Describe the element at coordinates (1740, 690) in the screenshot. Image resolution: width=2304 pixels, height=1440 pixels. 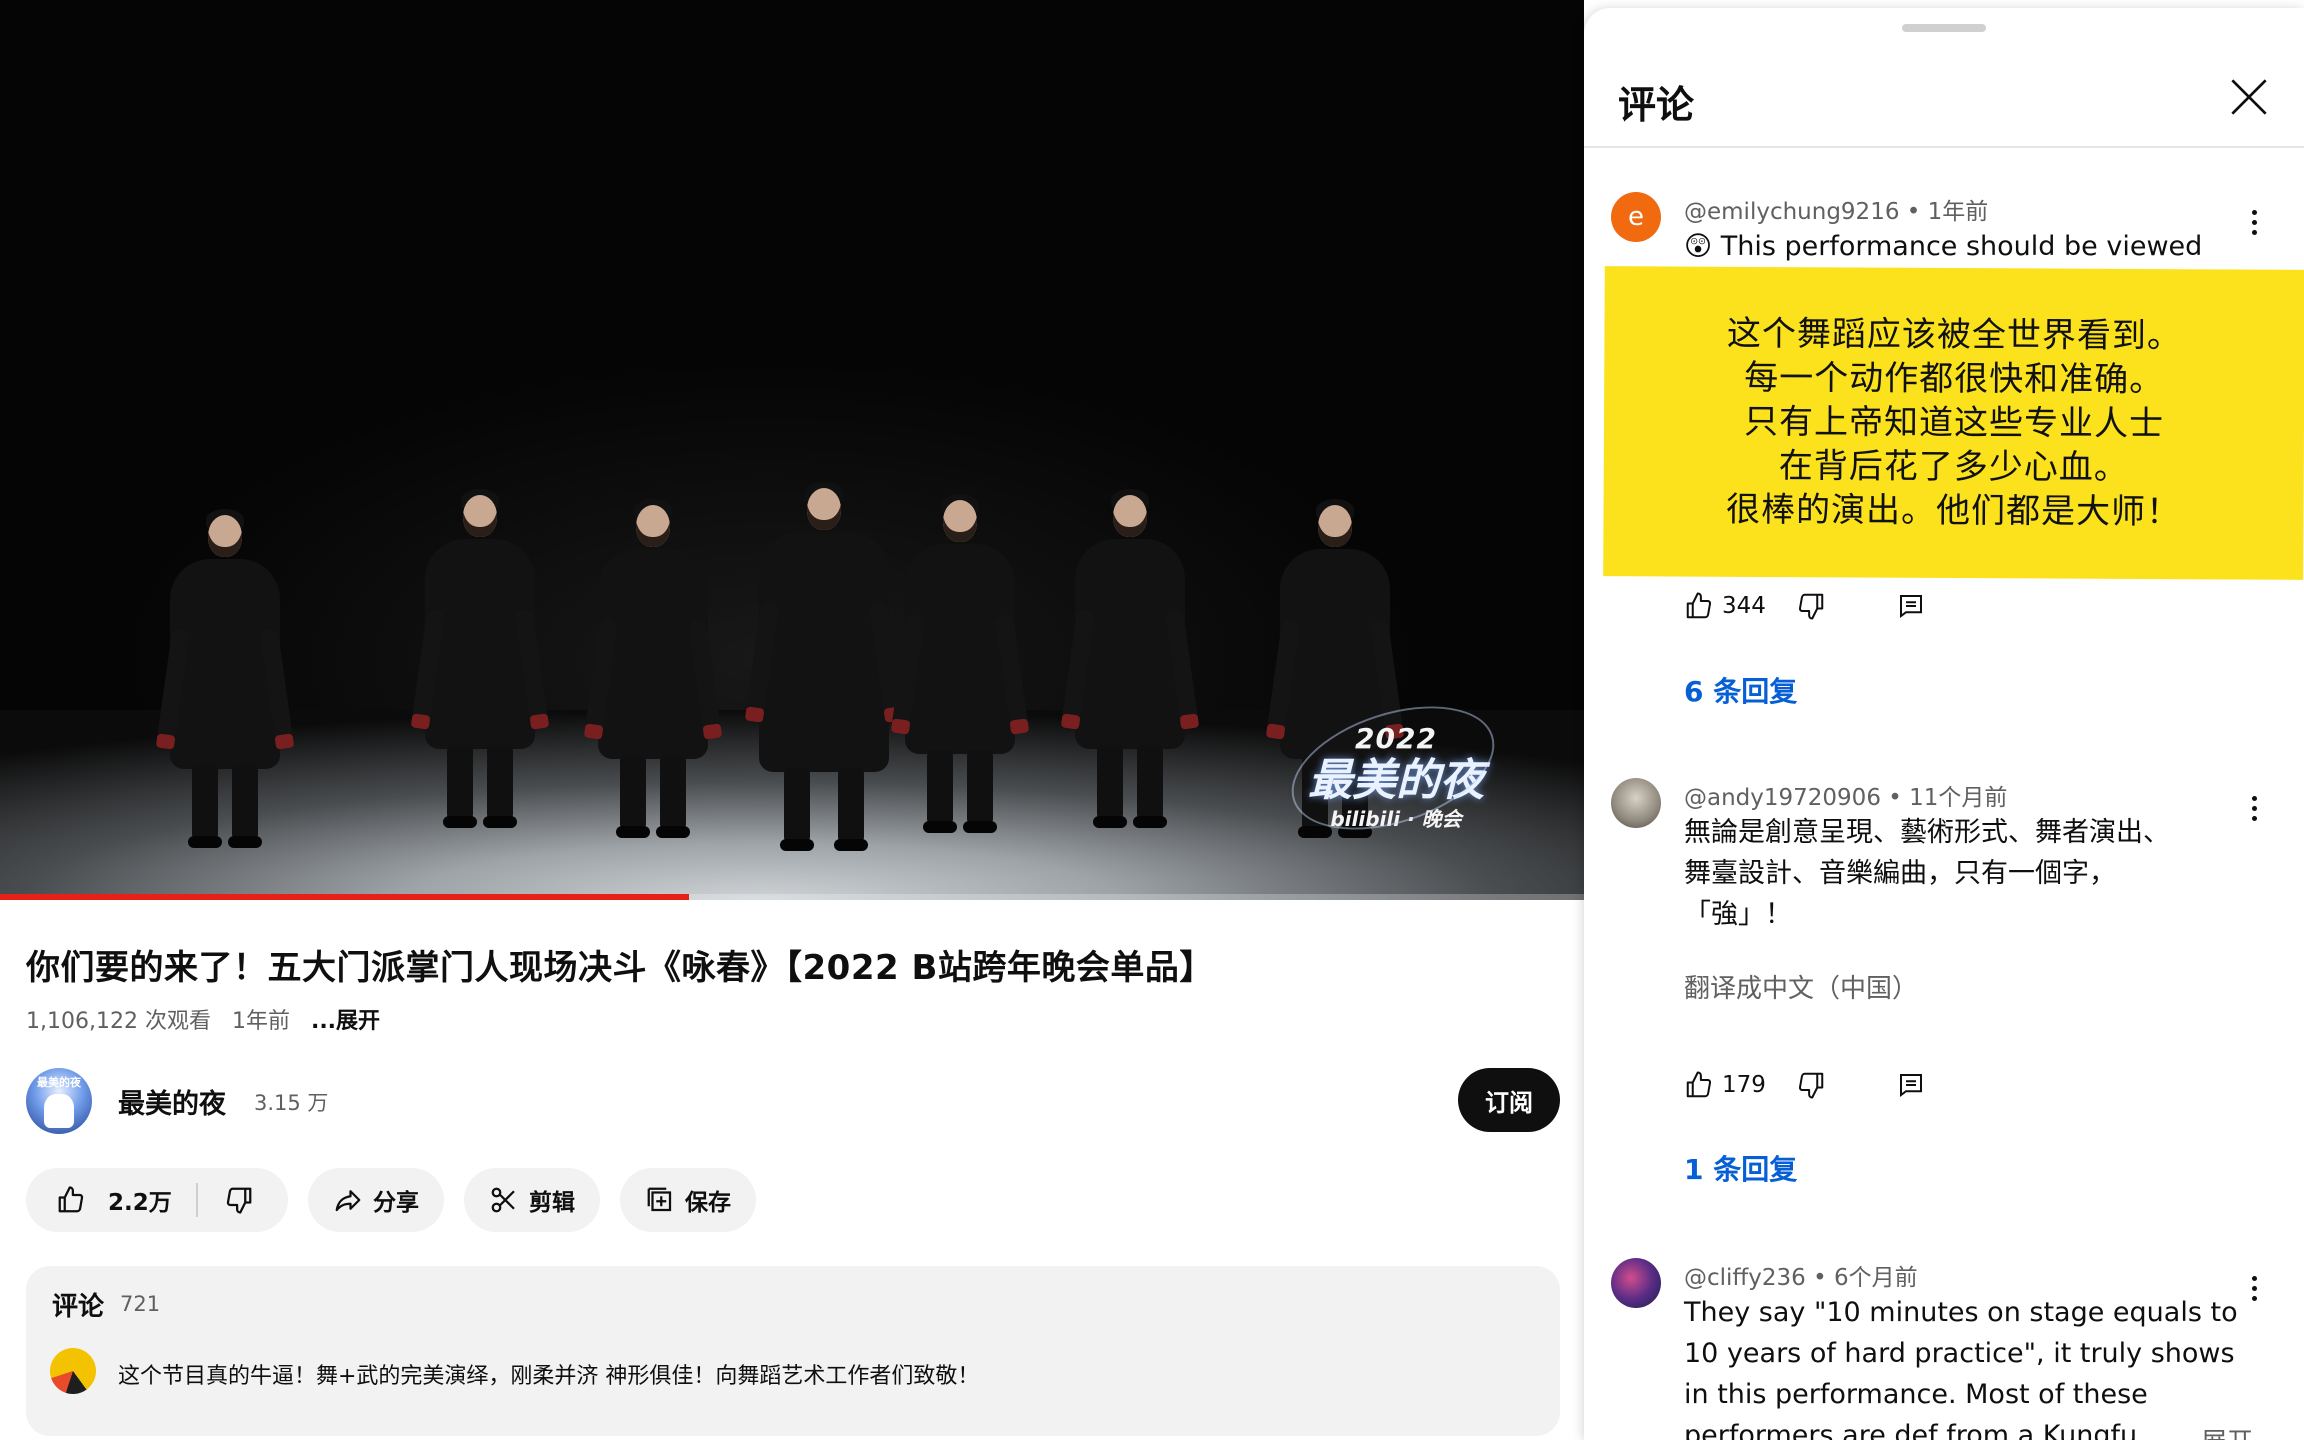
I see `view-replies-link: 6 条回复` at that location.